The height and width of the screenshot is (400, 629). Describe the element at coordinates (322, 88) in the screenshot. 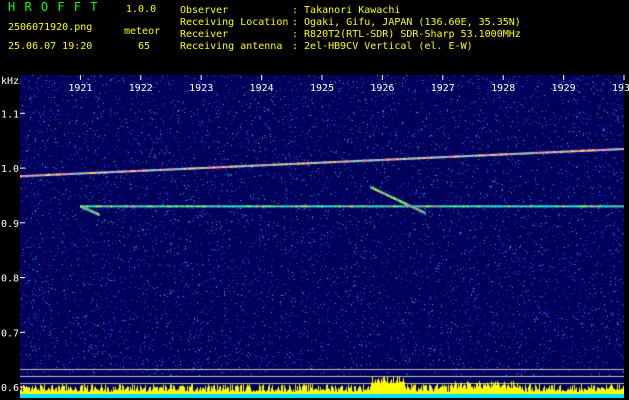

I see `x-tick-label: 1925` at that location.